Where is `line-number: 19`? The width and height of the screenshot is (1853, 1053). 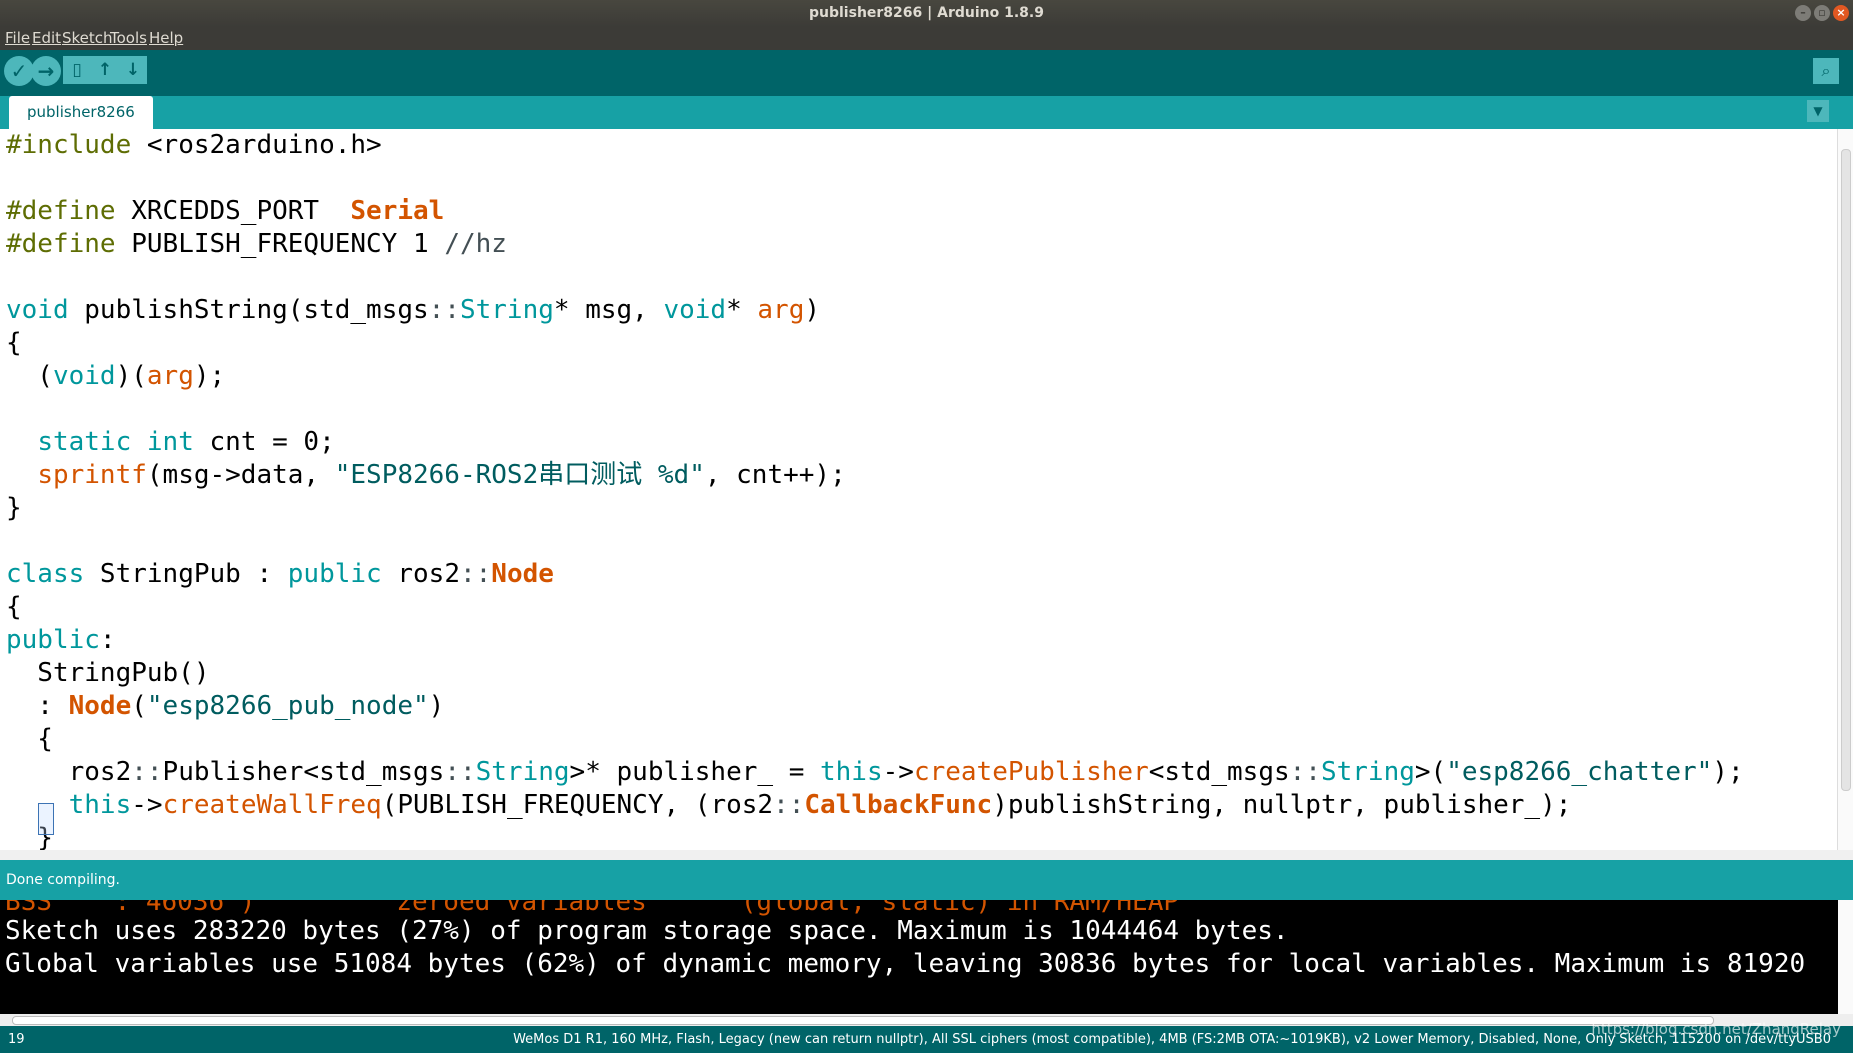
line-number: 19 is located at coordinates (16, 1039).